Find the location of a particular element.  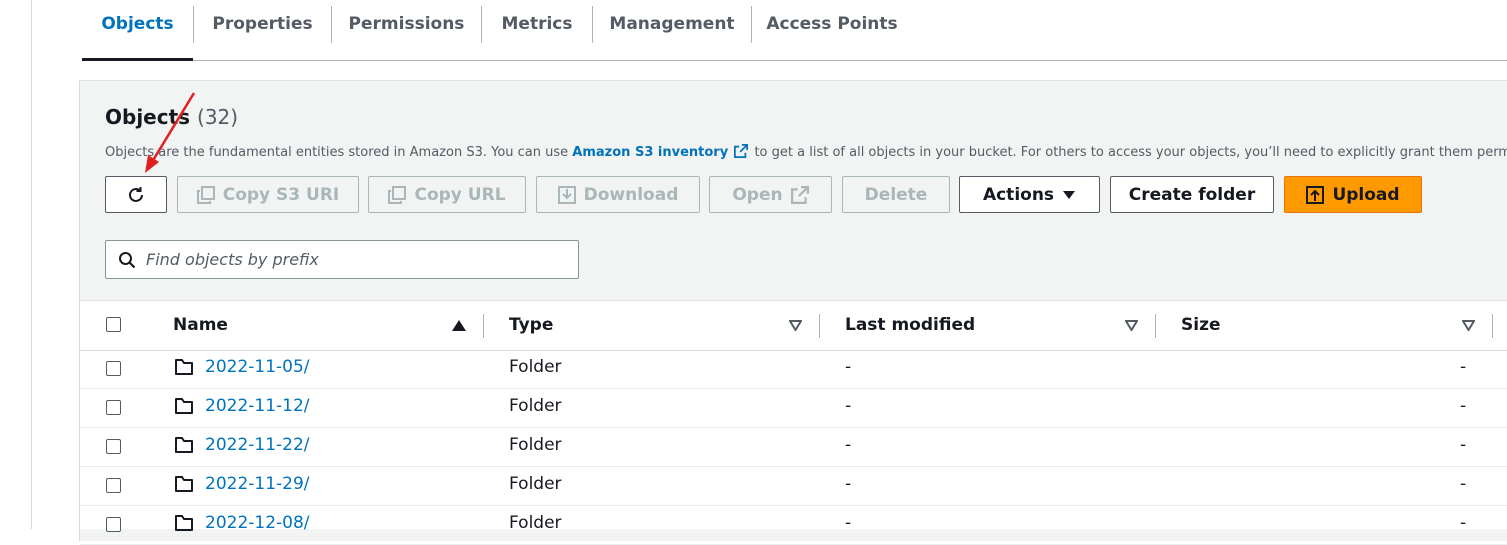

search-box is located at coordinates (342, 259).